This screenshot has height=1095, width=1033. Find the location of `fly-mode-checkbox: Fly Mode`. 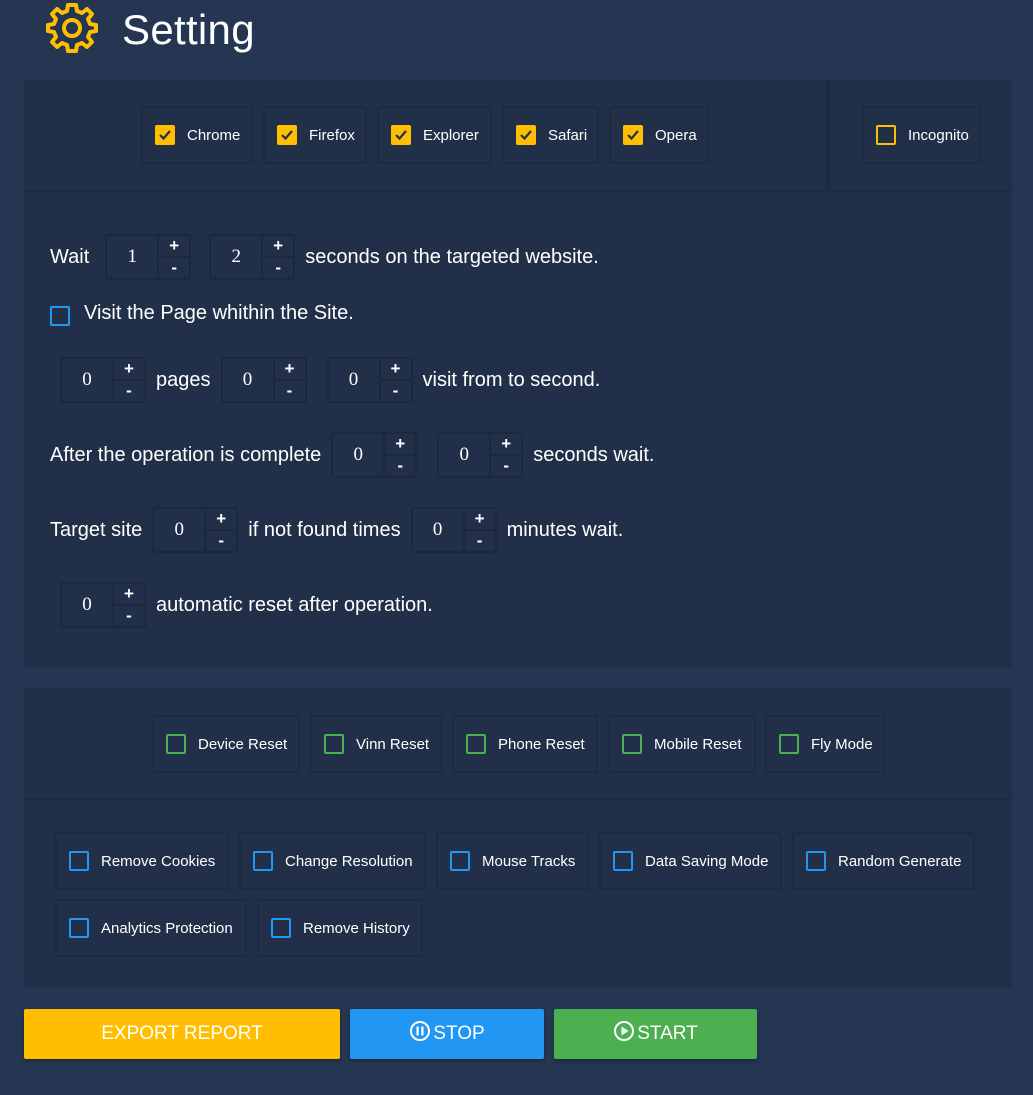

fly-mode-checkbox: Fly Mode is located at coordinates (825, 744).